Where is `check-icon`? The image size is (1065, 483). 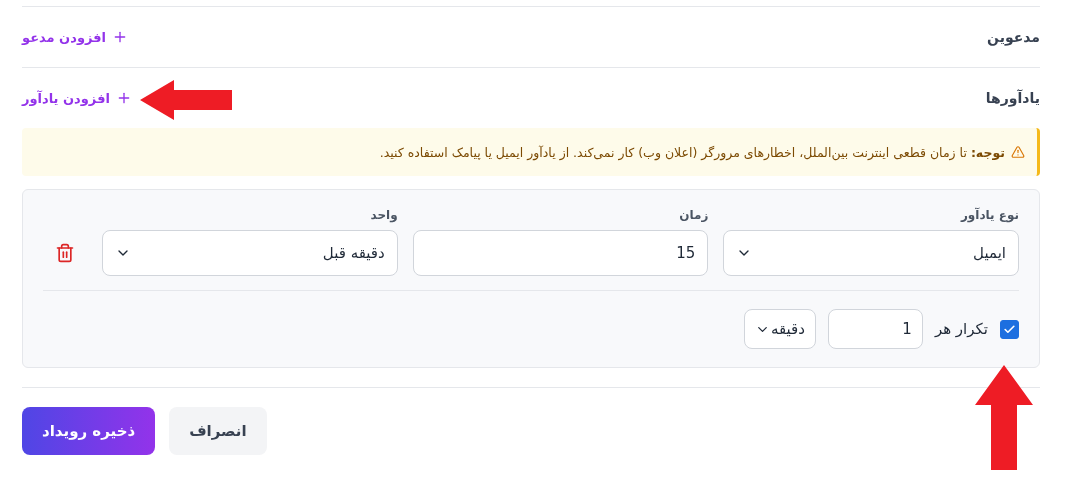 check-icon is located at coordinates (1009, 329).